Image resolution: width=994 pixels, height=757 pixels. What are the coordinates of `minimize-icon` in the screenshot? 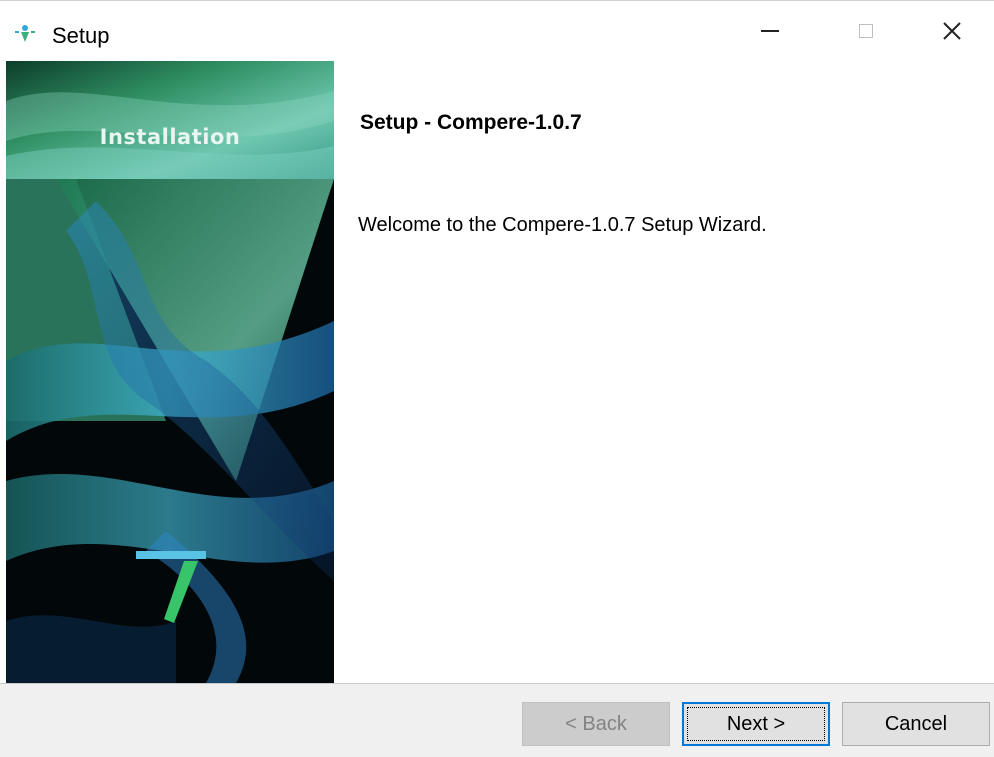 It's located at (770, 31).